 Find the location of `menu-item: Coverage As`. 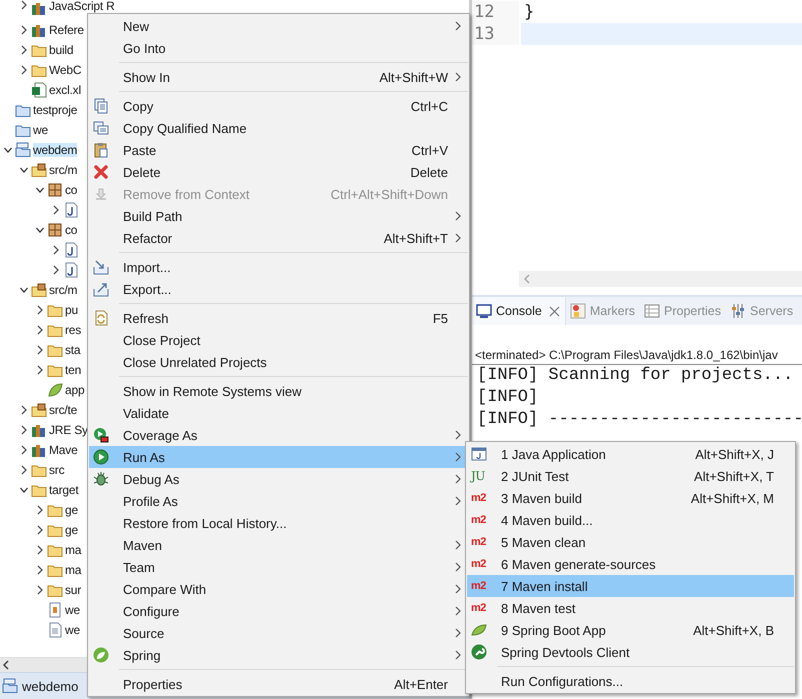

menu-item: Coverage As is located at coordinates (278, 435).